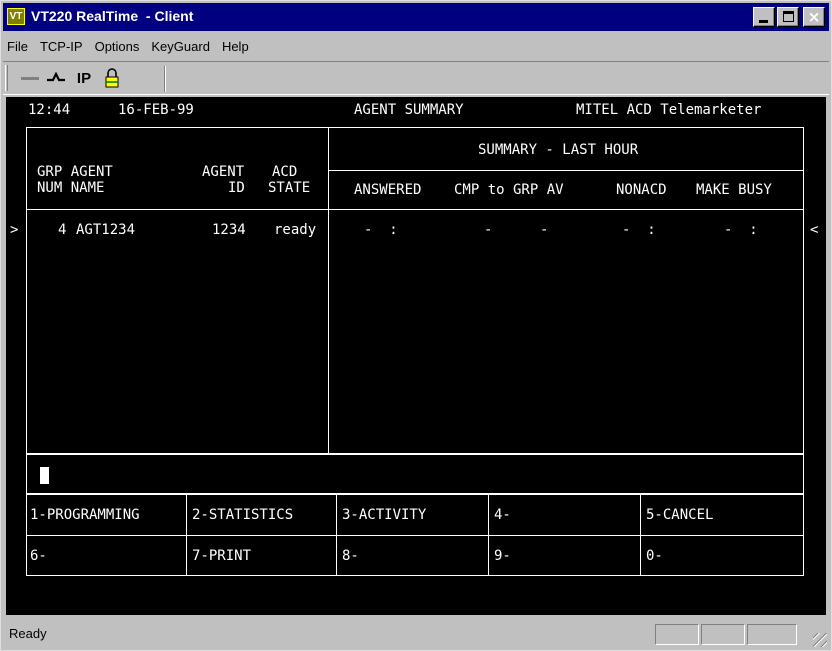  Describe the element at coordinates (350, 556) in the screenshot. I see `fkey-8: 8-` at that location.